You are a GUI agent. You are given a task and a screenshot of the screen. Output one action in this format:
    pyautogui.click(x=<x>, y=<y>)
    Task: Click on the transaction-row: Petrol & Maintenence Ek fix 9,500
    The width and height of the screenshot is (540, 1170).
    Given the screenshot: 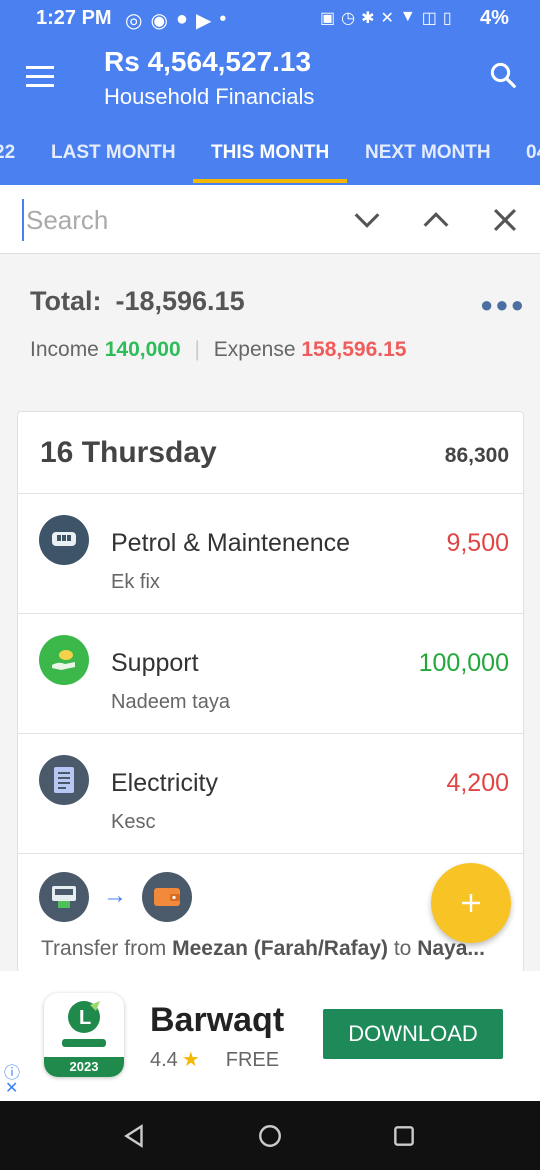 What is the action you would take?
    pyautogui.click(x=270, y=554)
    